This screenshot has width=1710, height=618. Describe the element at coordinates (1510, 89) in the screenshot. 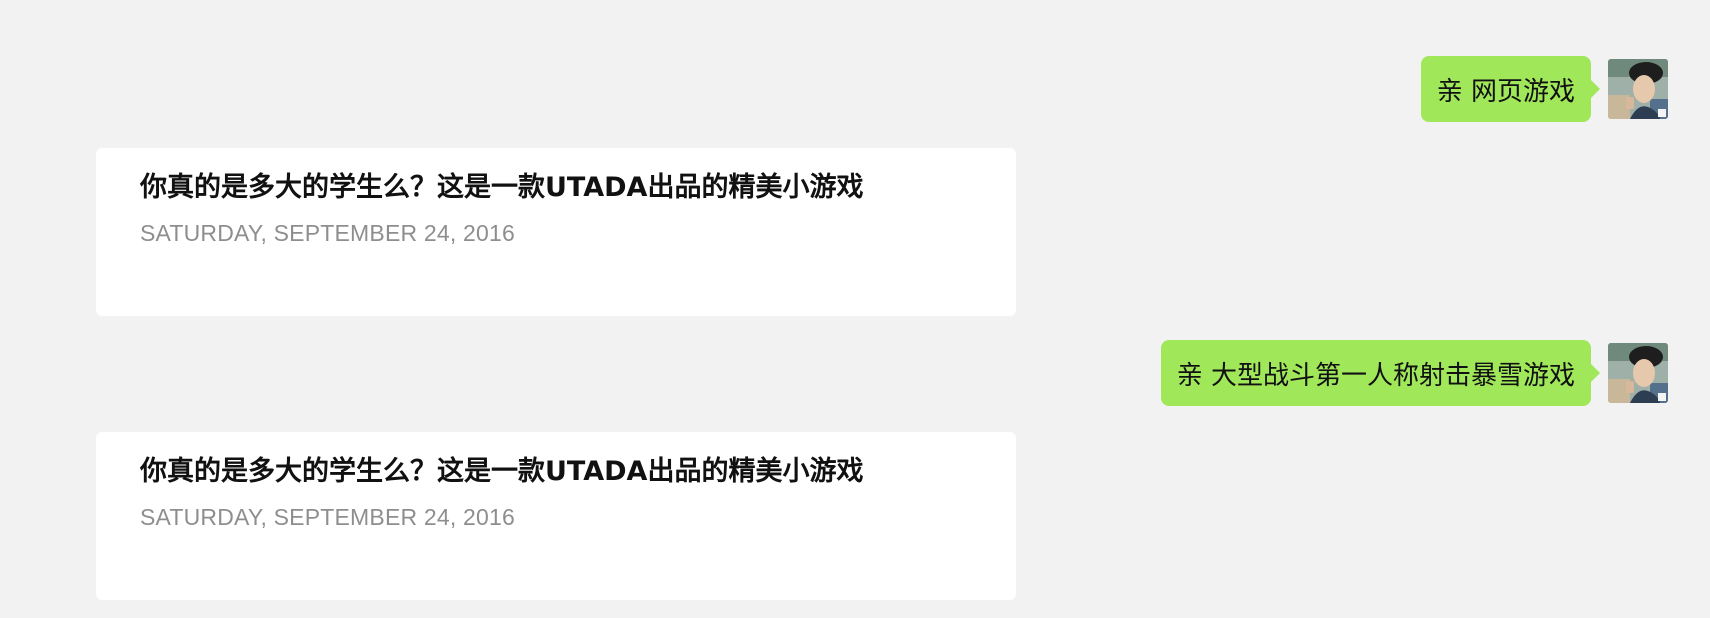

I see `message-bubble: 亲 网页游戏` at that location.